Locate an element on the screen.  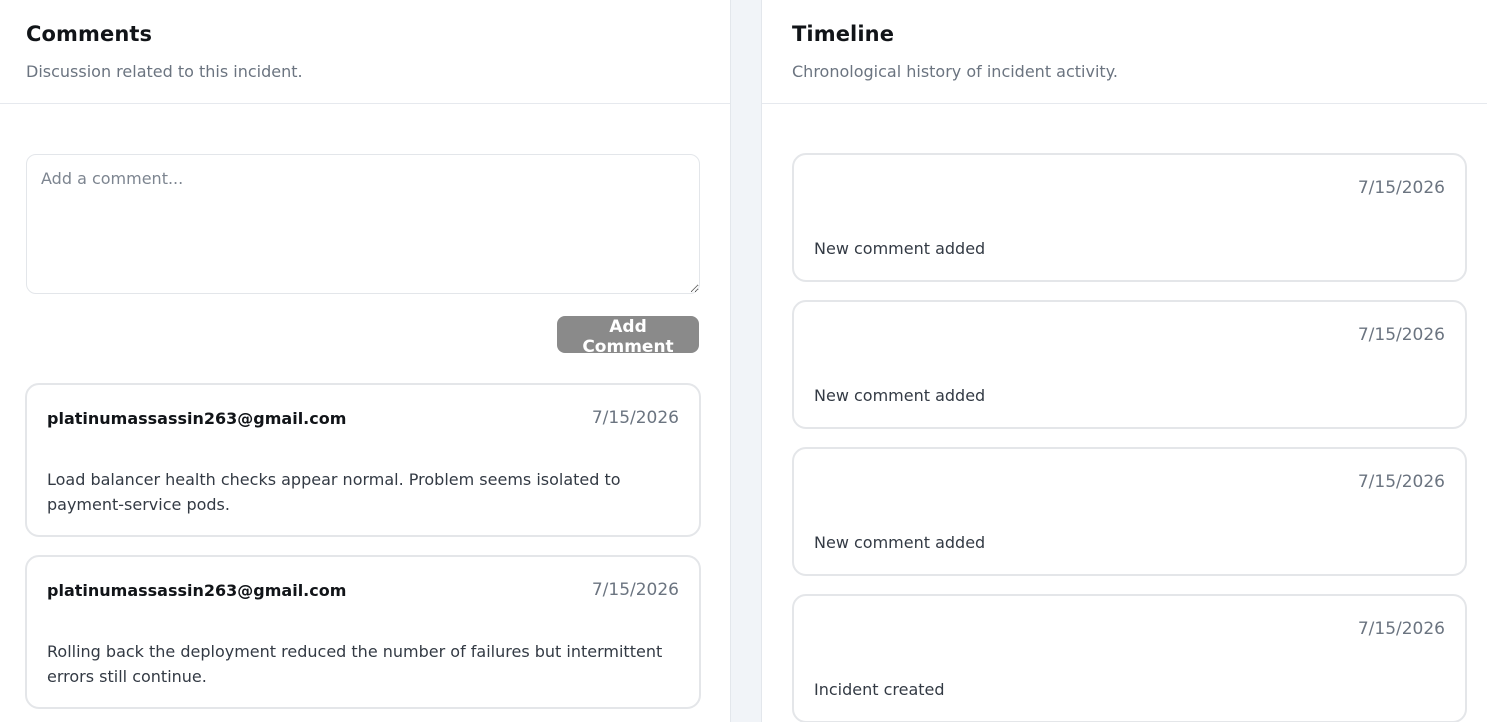
comments-subtitle: Discussion related to this incident. is located at coordinates (164, 71).